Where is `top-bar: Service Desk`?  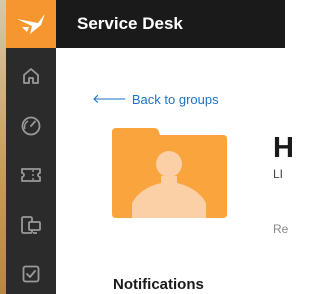 top-bar: Service Desk is located at coordinates (170, 24).